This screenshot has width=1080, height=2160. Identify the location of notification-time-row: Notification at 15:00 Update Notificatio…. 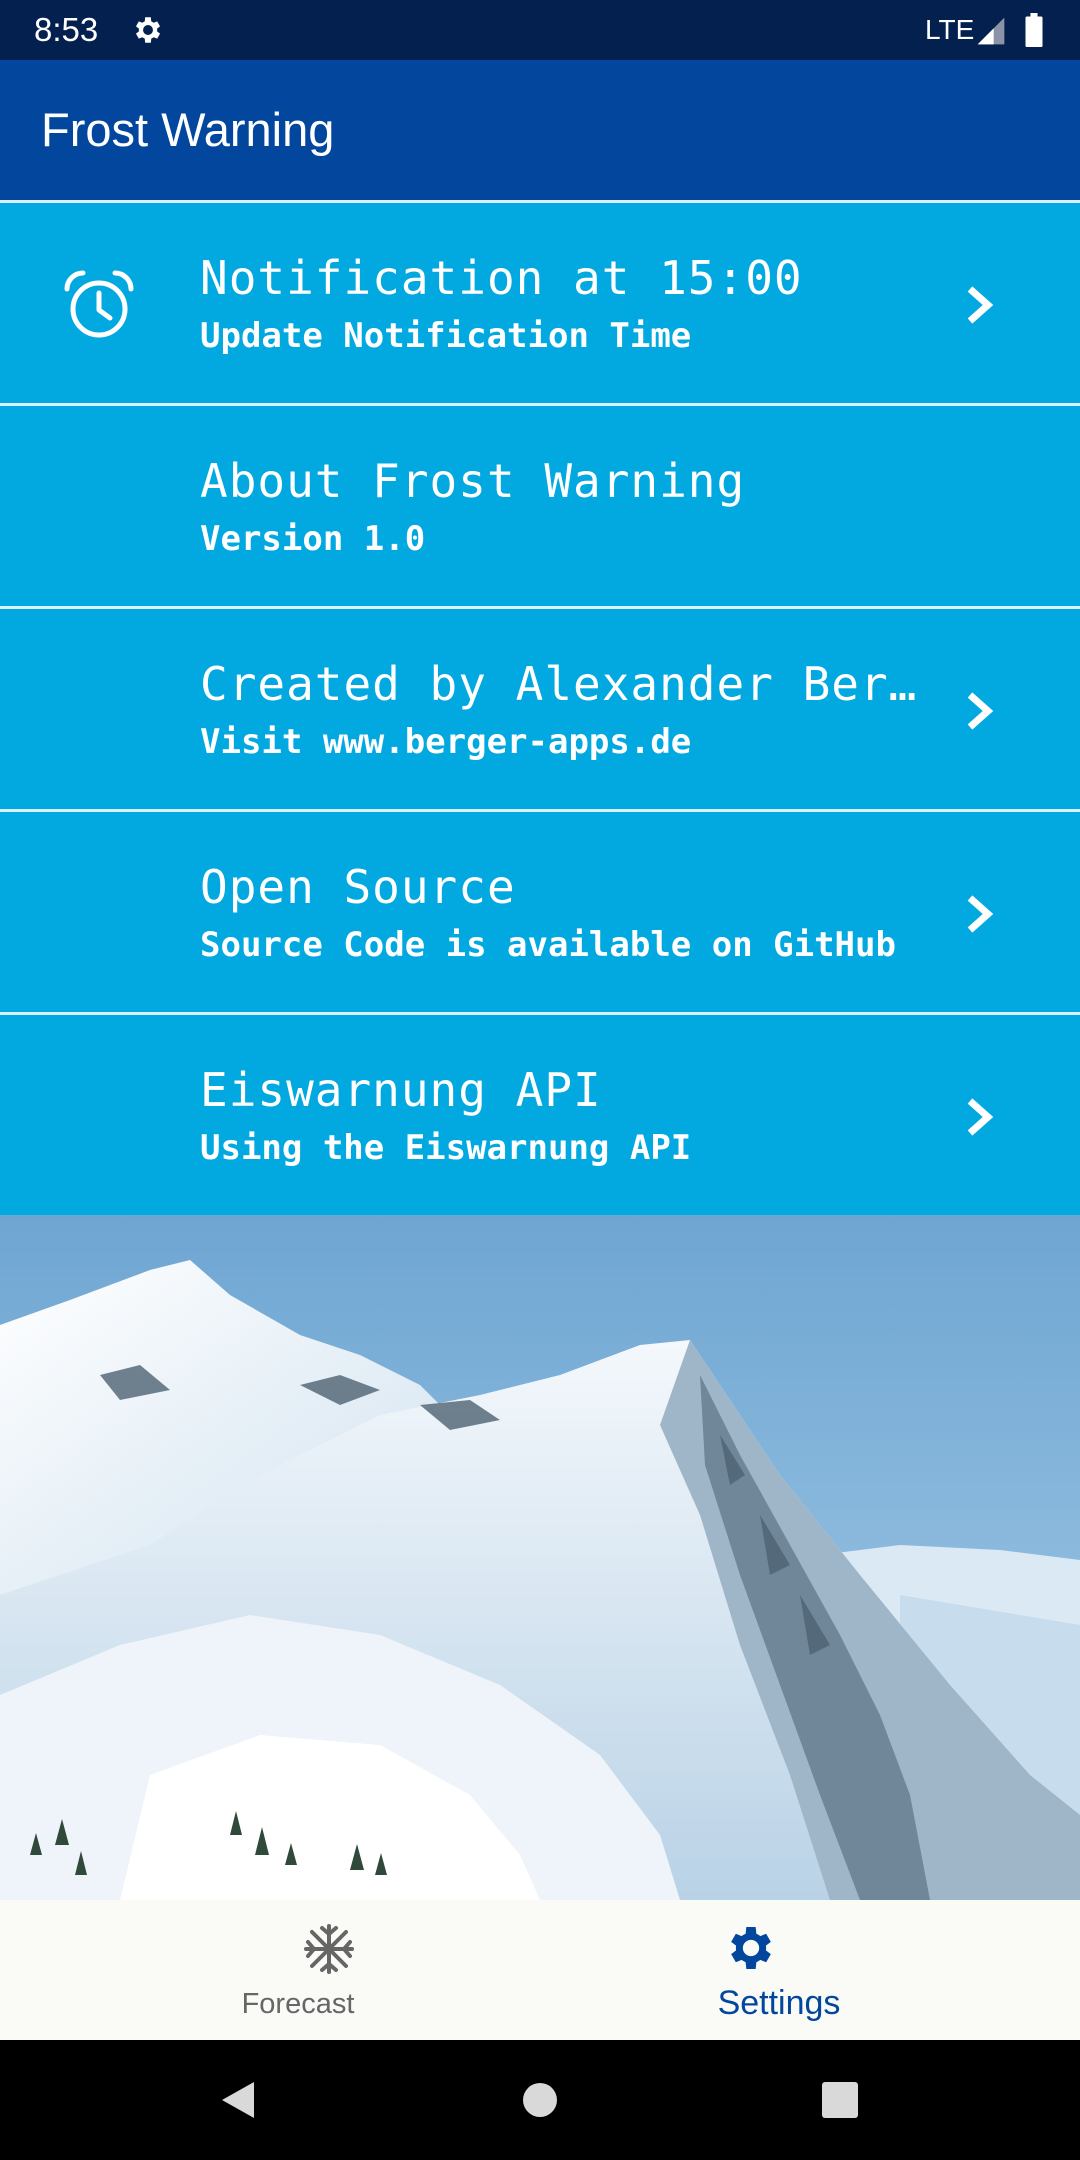
(540, 300).